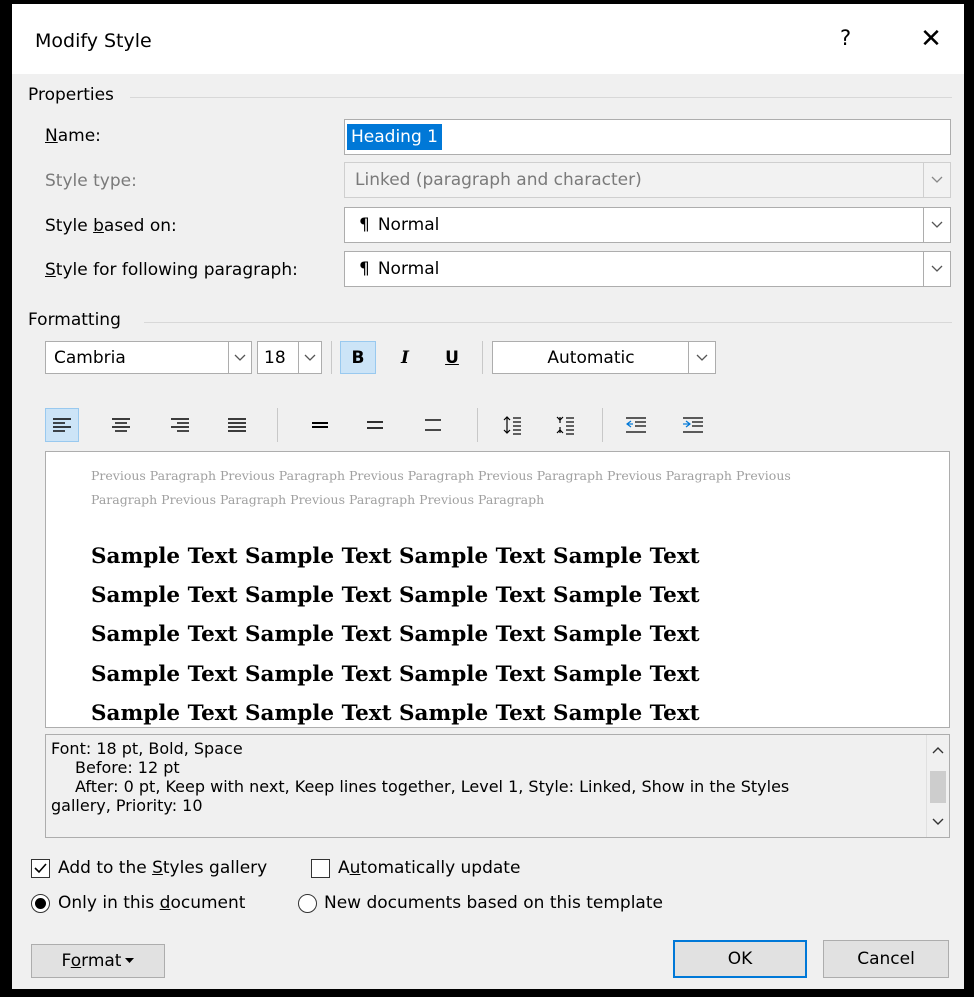 The width and height of the screenshot is (974, 997). I want to click on dialog-title: Modify Style, so click(93, 41).